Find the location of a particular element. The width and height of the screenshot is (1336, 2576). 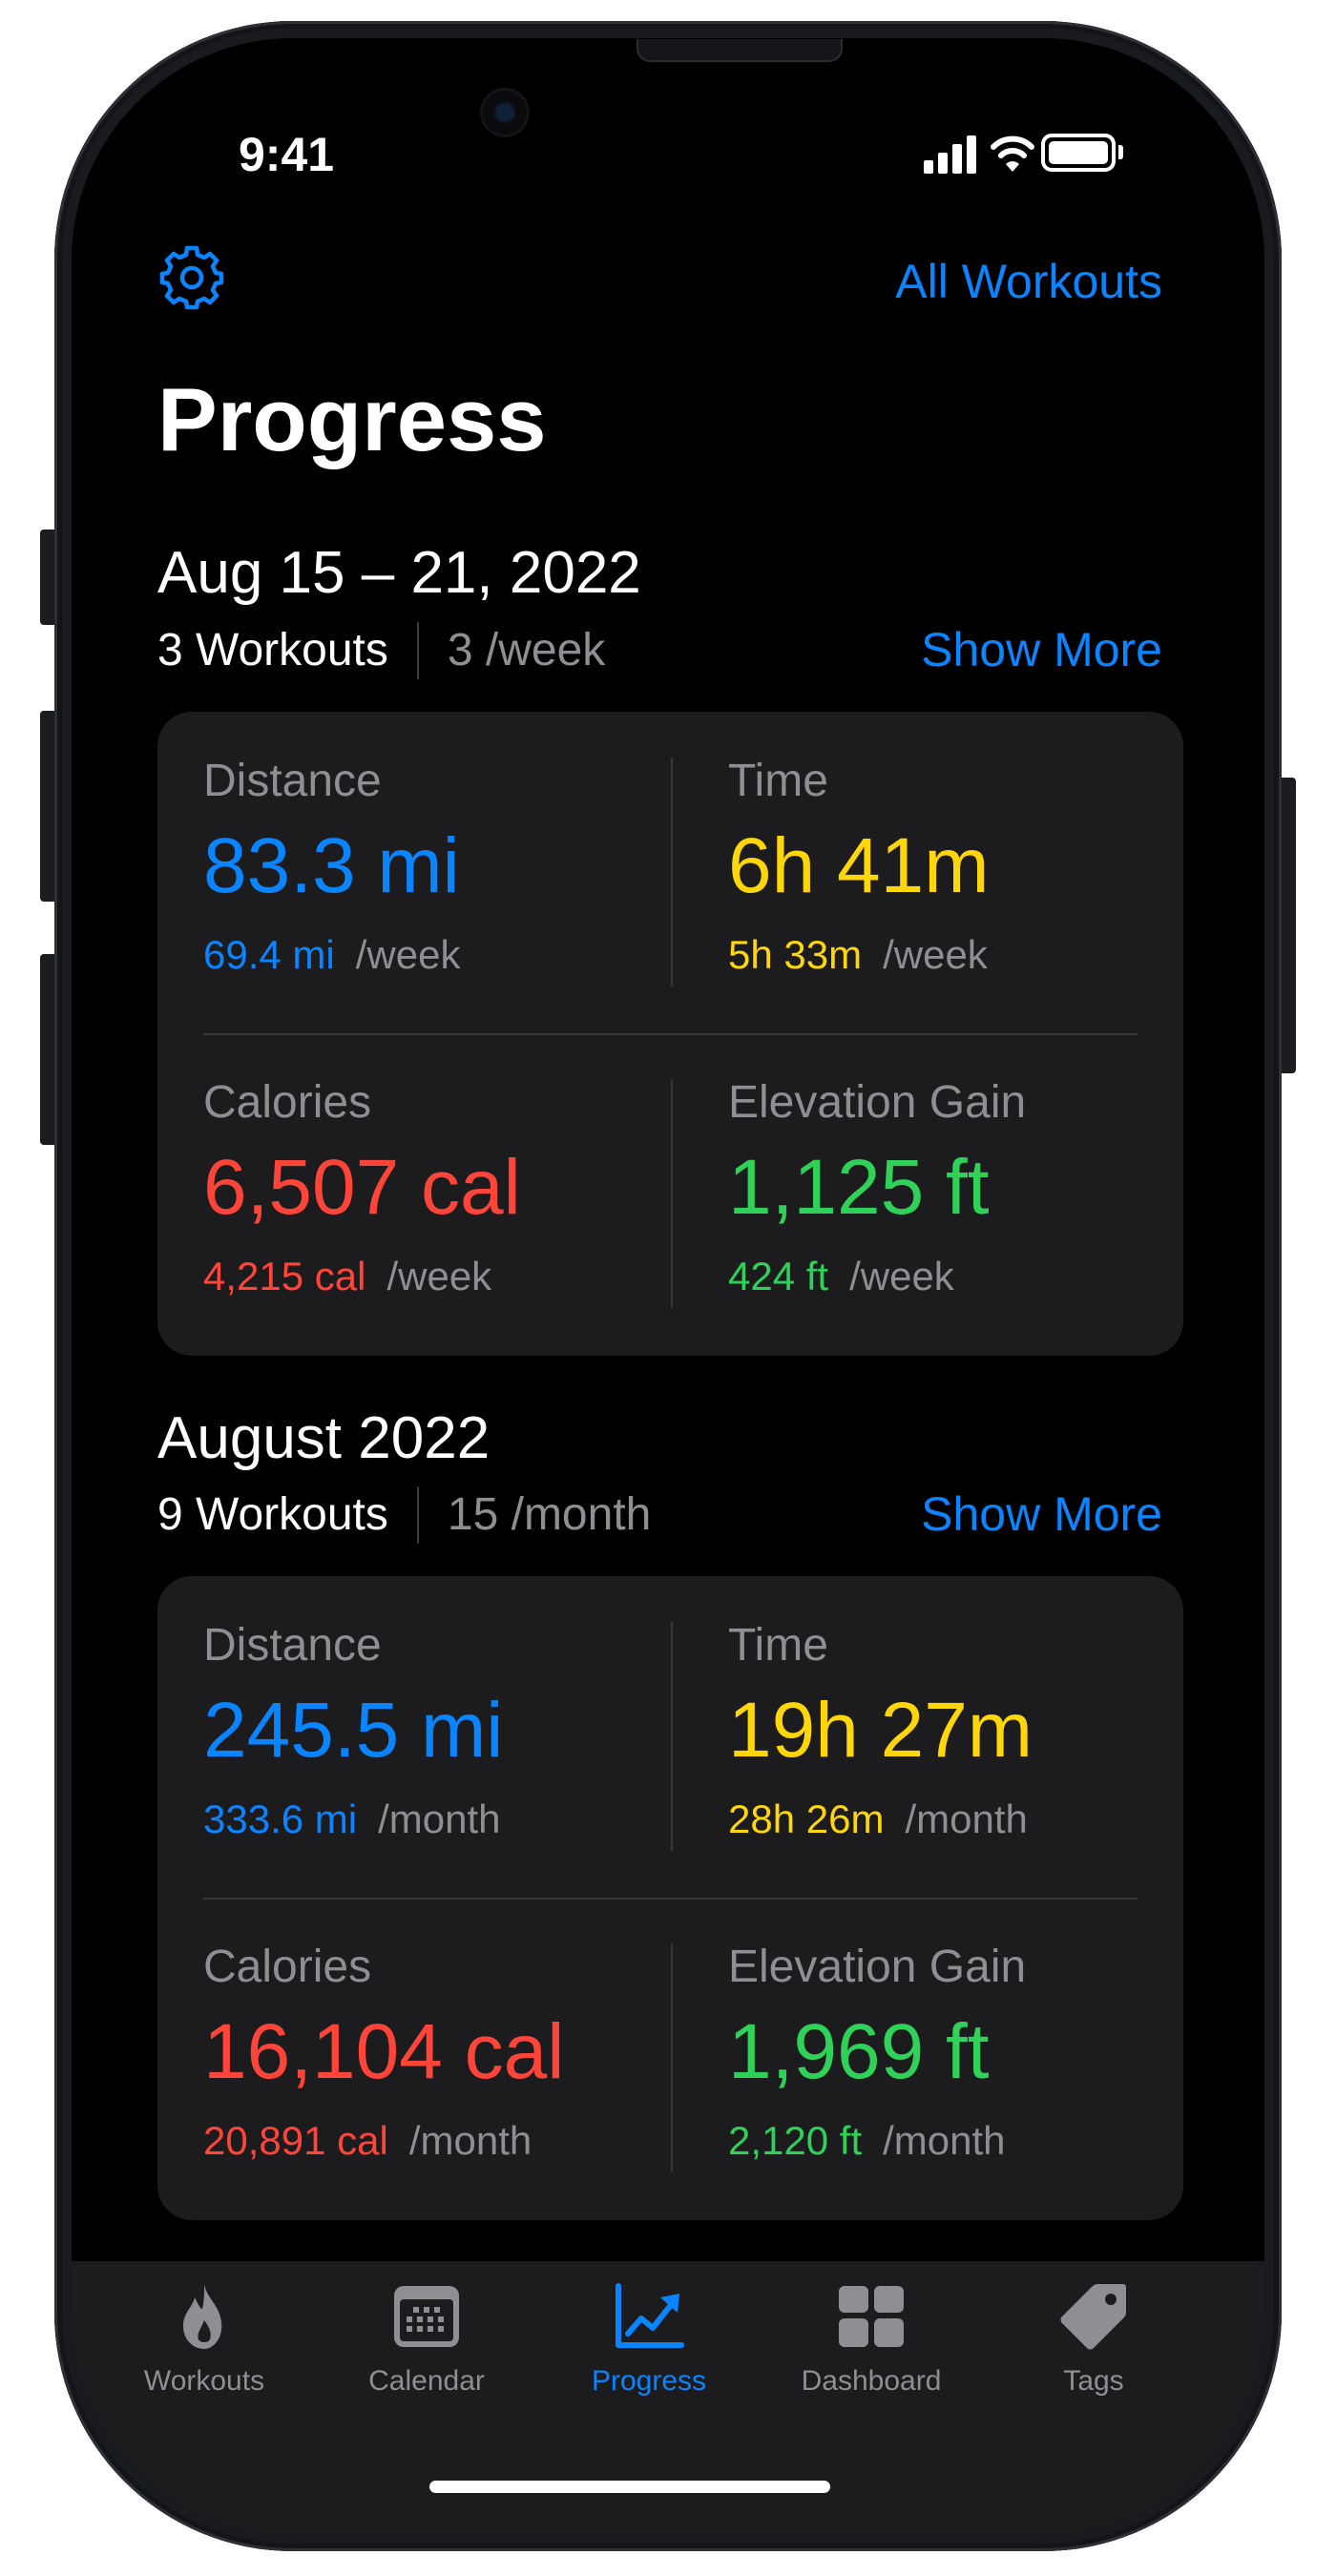

gear-icon is located at coordinates (191, 277).